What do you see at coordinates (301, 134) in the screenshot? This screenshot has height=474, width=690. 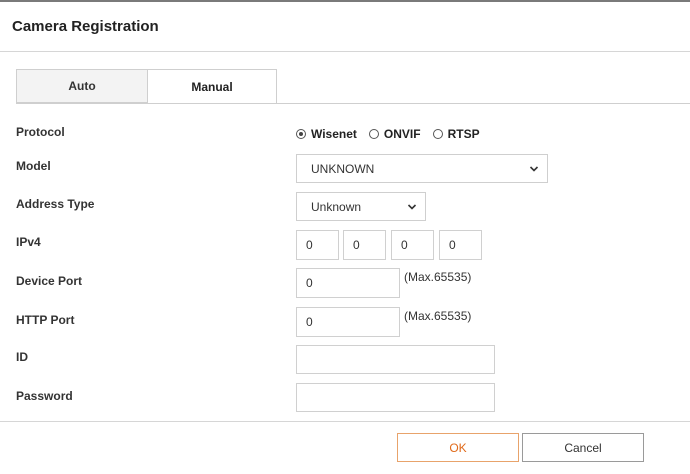 I see `radio-selected-icon` at bounding box center [301, 134].